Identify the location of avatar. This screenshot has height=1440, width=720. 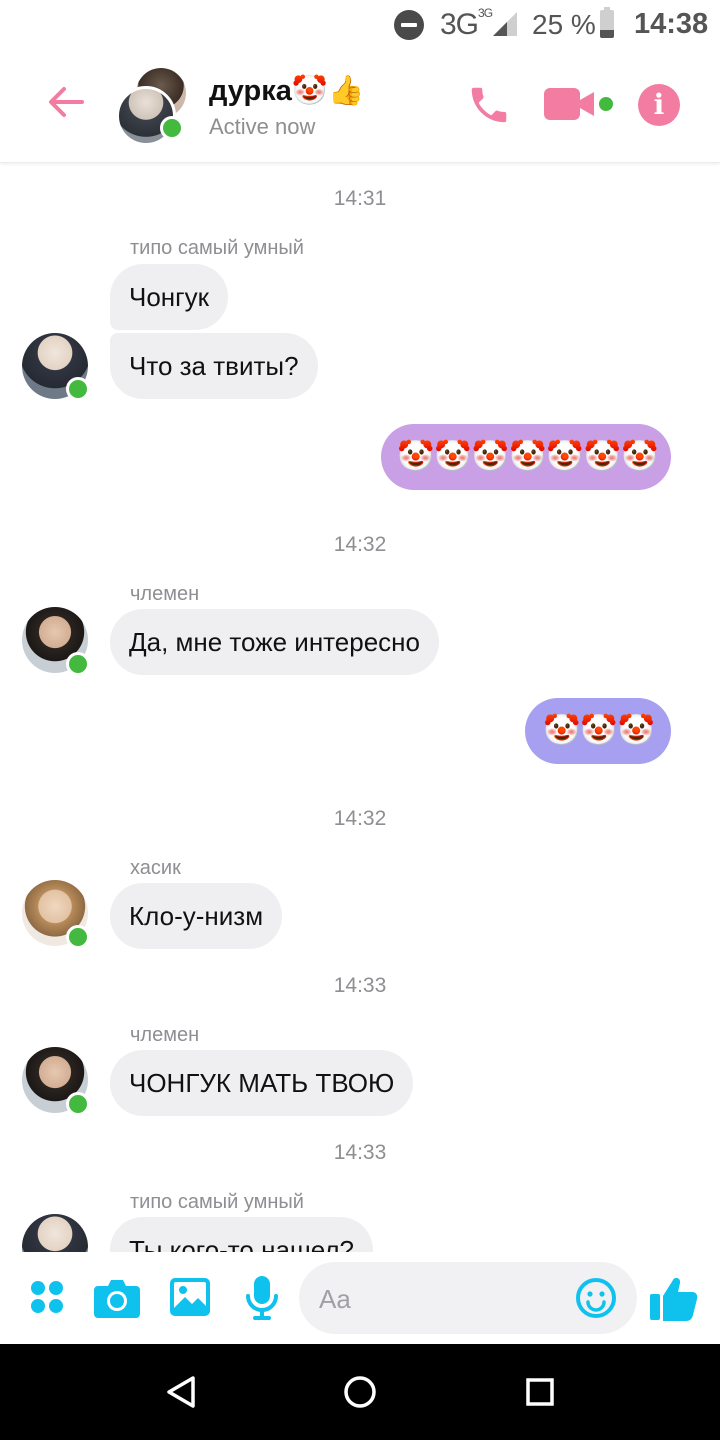
(55, 1233).